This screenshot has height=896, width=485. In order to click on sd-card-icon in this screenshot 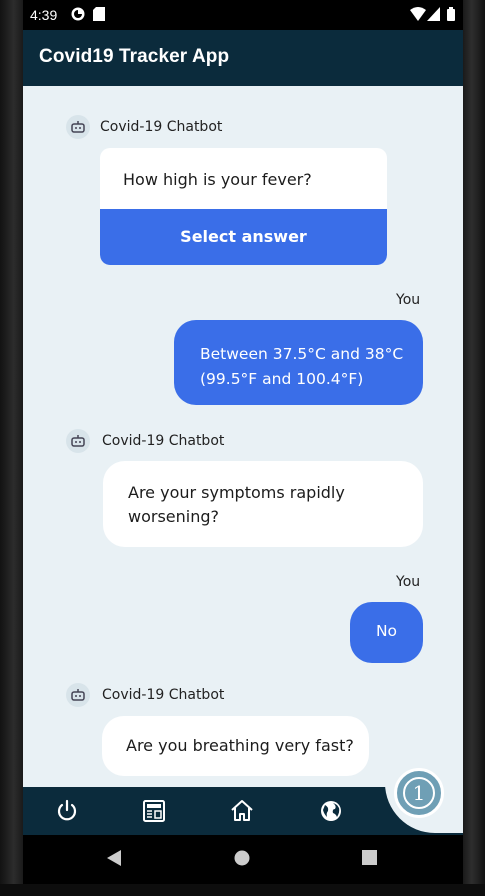, I will do `click(99, 14)`.